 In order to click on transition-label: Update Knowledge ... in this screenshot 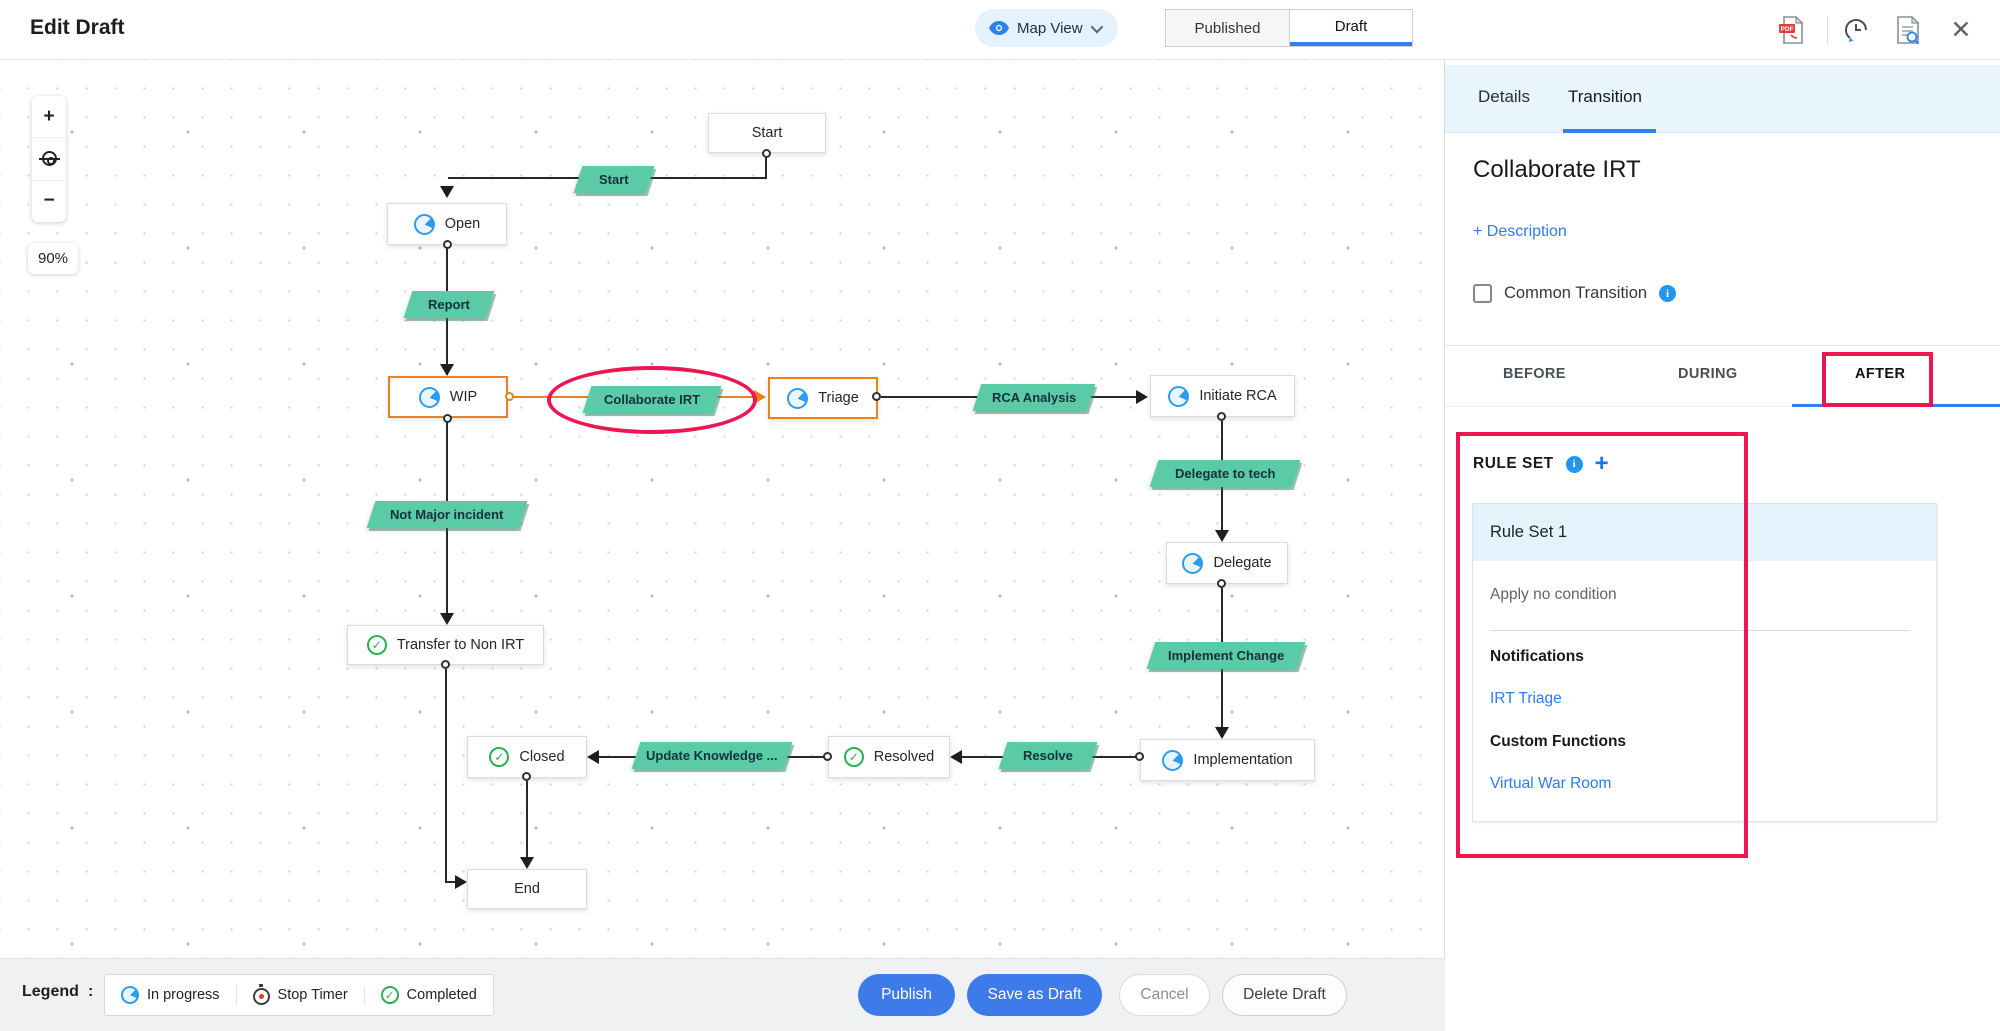, I will do `click(712, 755)`.